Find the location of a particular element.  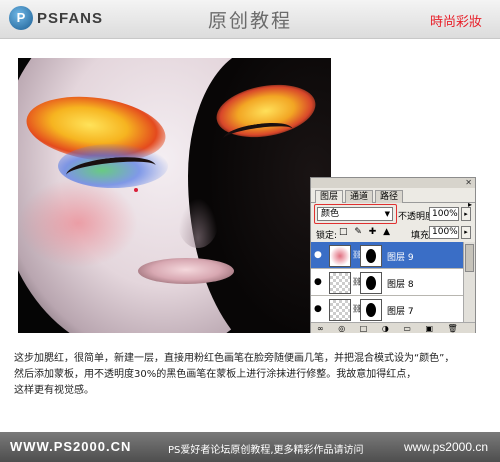

lock-label: 锁定: is located at coordinates (327, 236).